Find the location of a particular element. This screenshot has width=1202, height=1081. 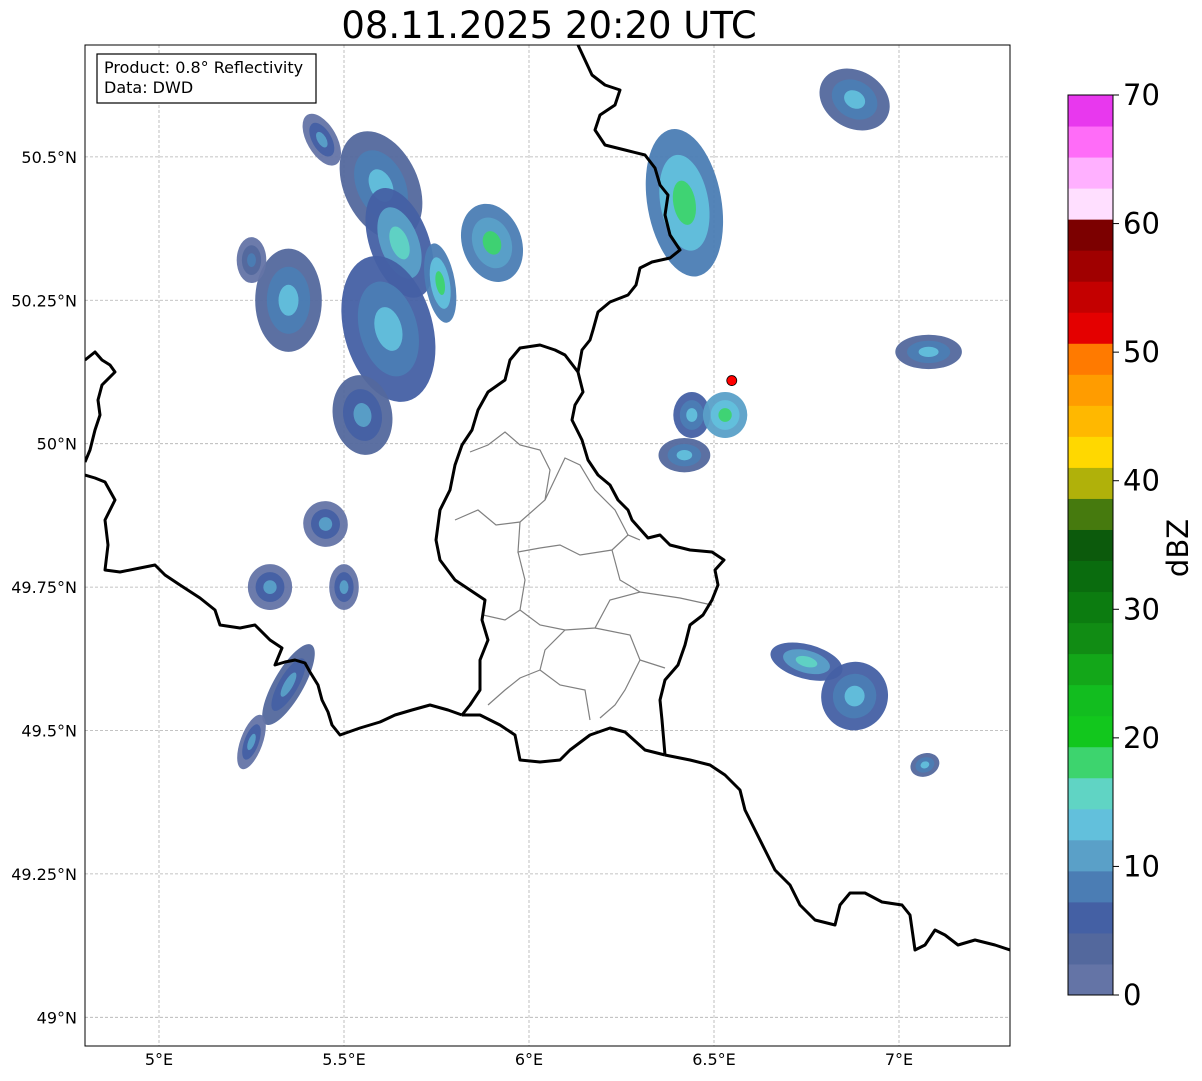

colorbar-tick-label: 0 is located at coordinates (1132, 995).